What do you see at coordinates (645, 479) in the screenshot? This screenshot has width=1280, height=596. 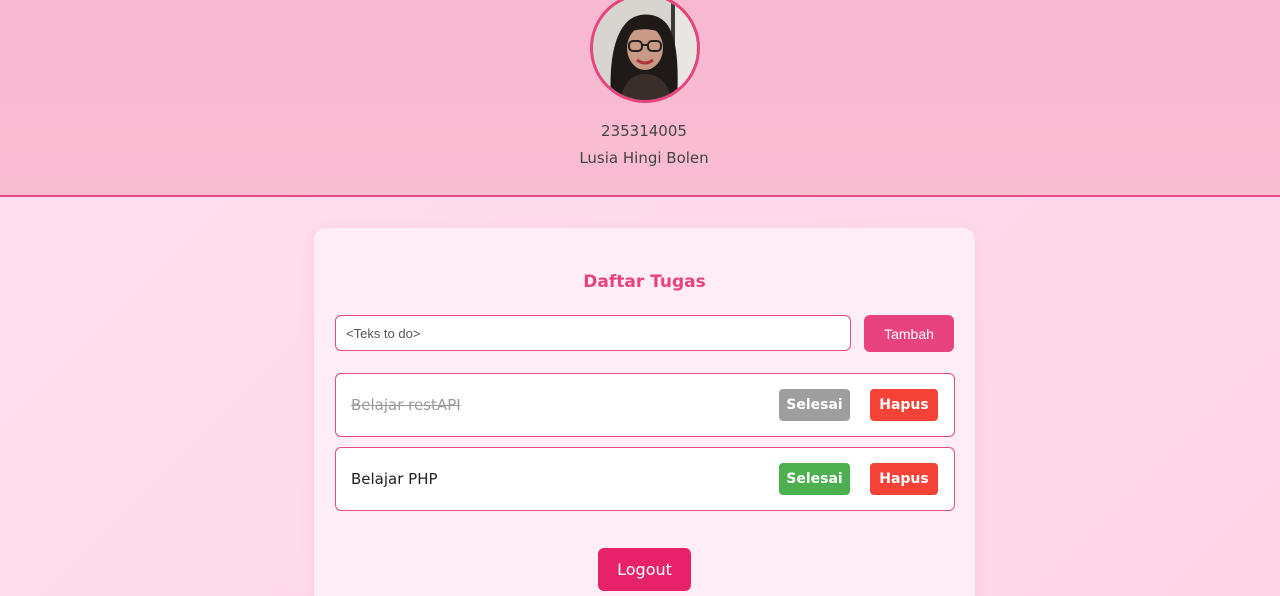 I see `task-item: Belajar PHP Selesai Hapus` at bounding box center [645, 479].